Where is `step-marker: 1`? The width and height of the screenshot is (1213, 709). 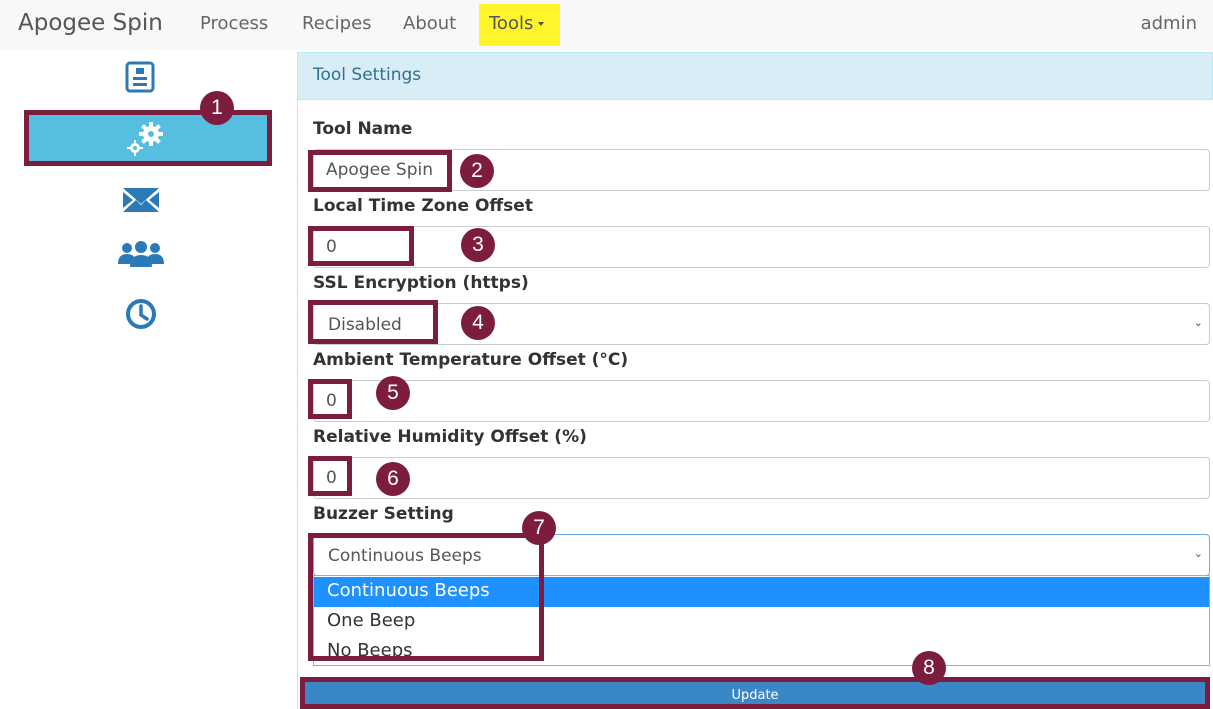 step-marker: 1 is located at coordinates (217, 108).